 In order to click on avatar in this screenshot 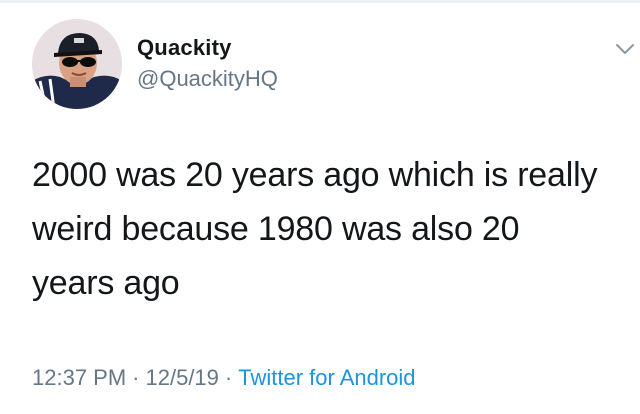, I will do `click(77, 64)`.